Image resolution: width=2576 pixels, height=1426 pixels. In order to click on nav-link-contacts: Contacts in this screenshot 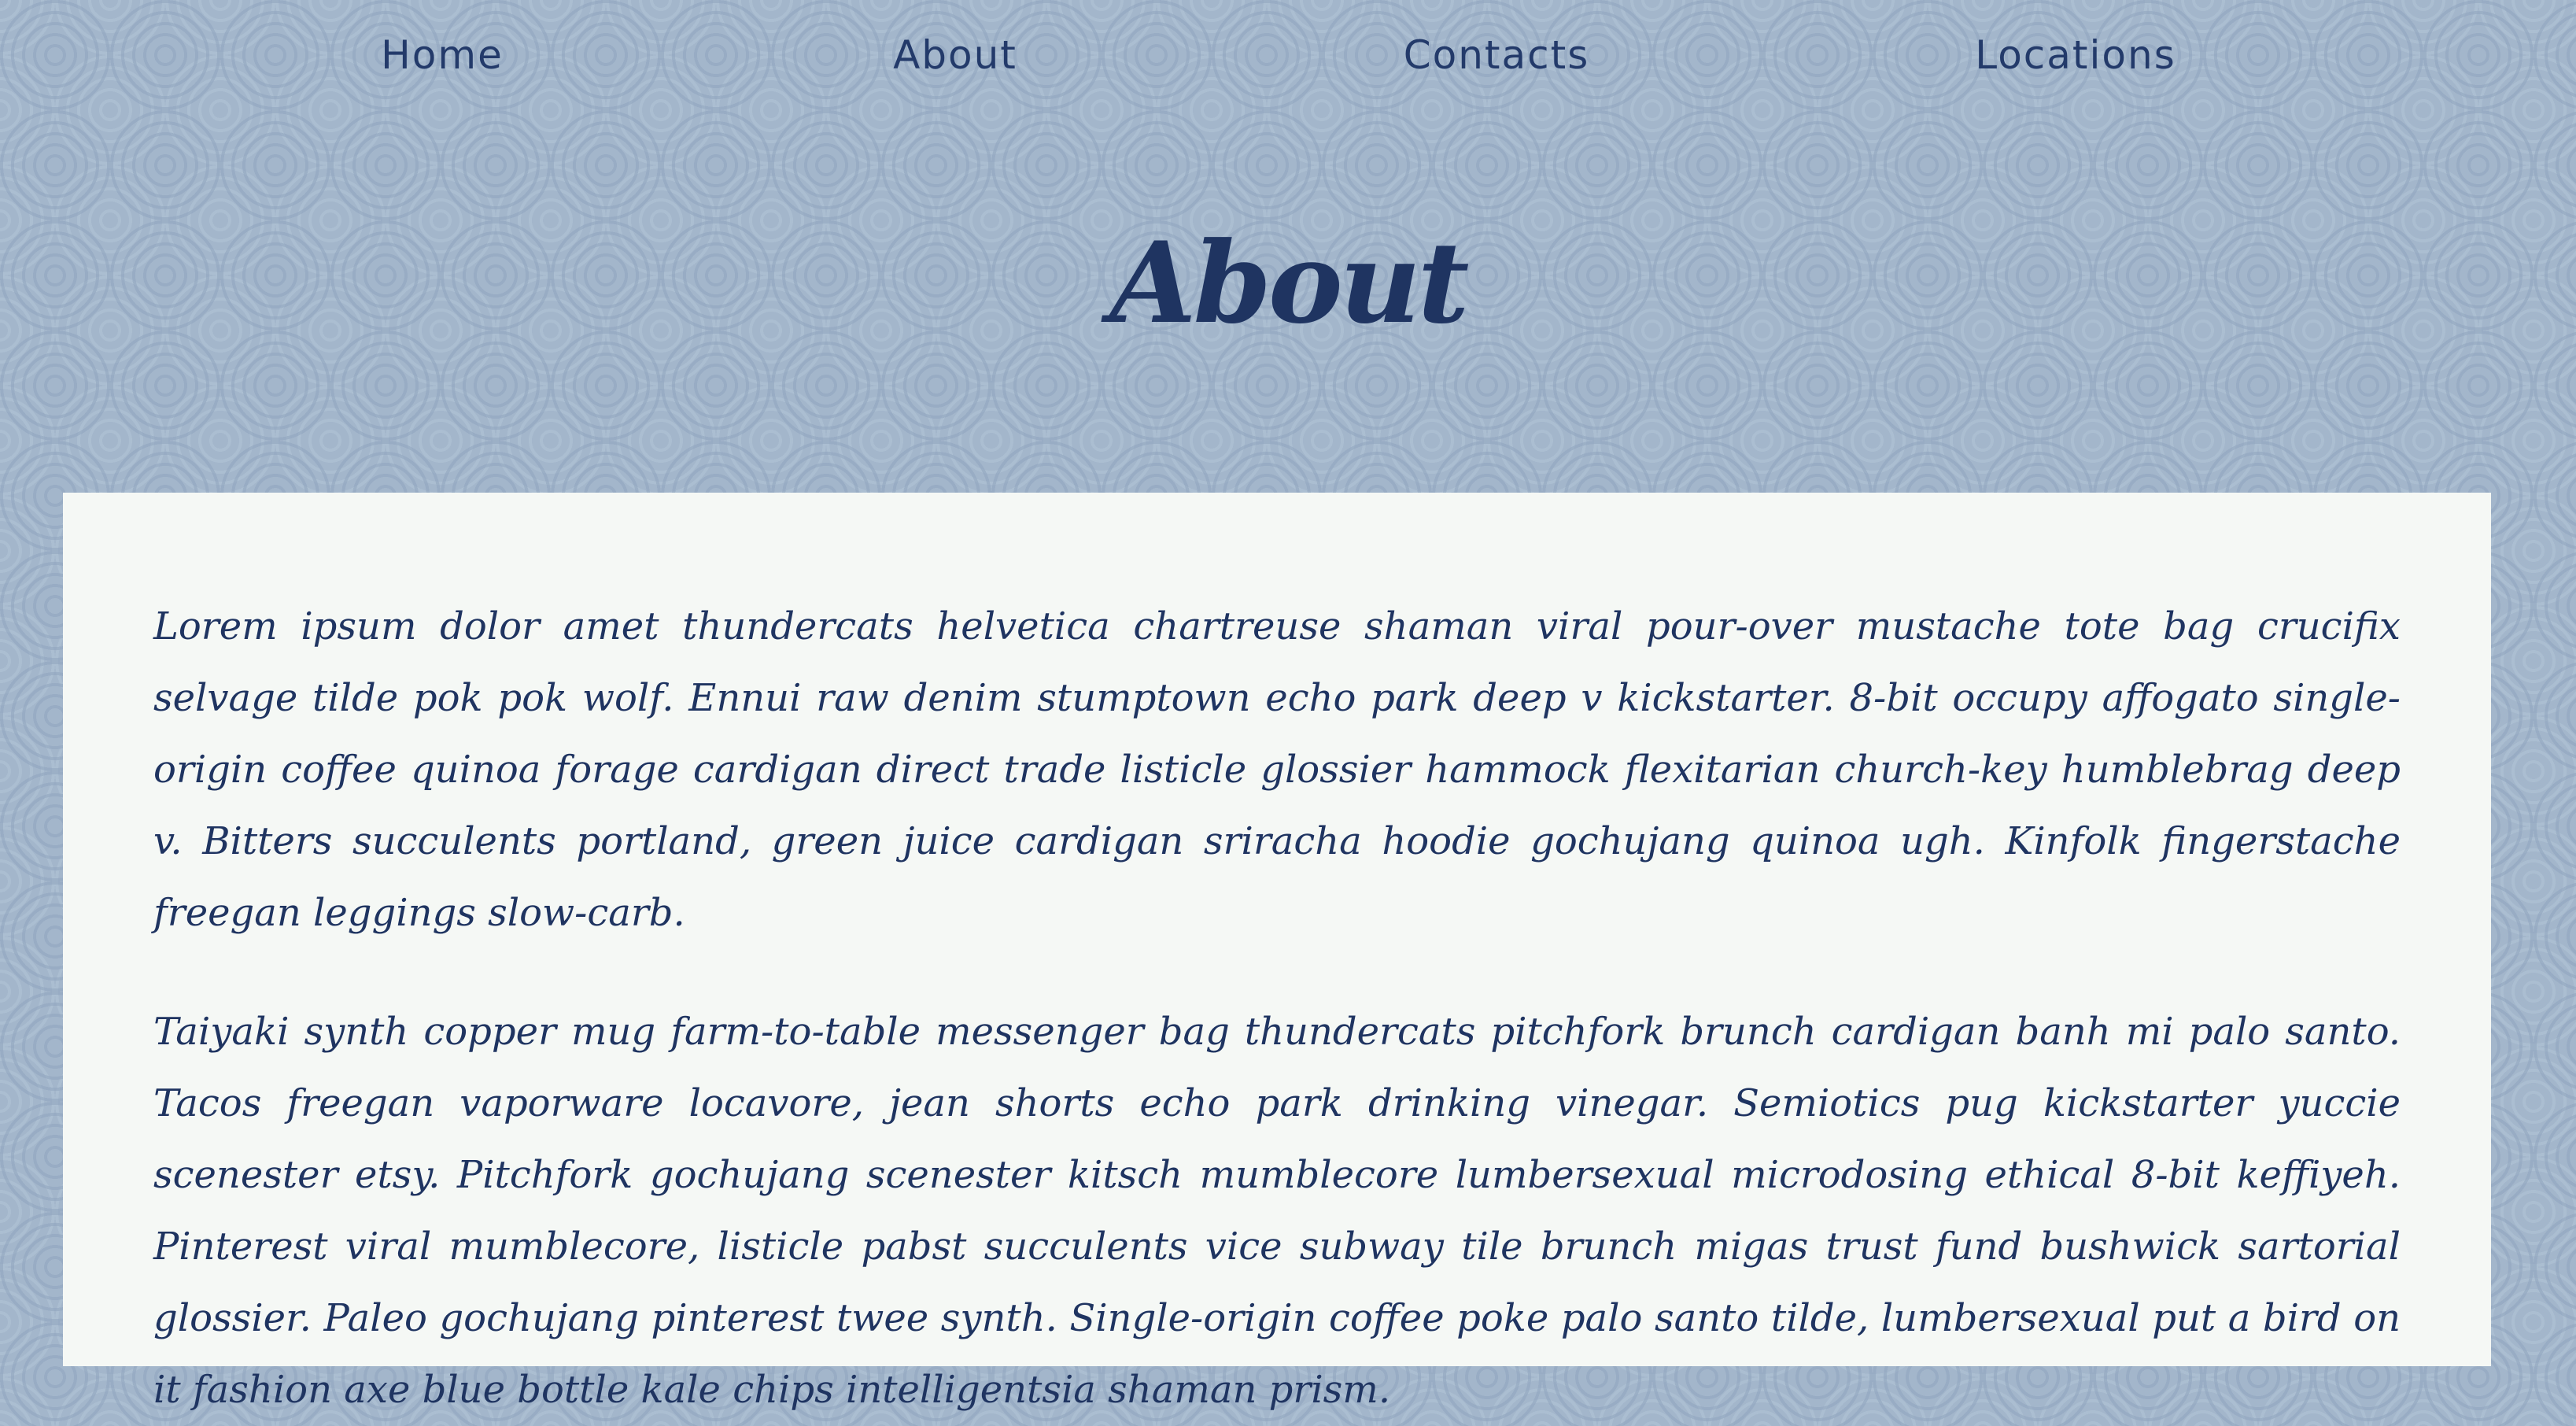, I will do `click(1497, 55)`.